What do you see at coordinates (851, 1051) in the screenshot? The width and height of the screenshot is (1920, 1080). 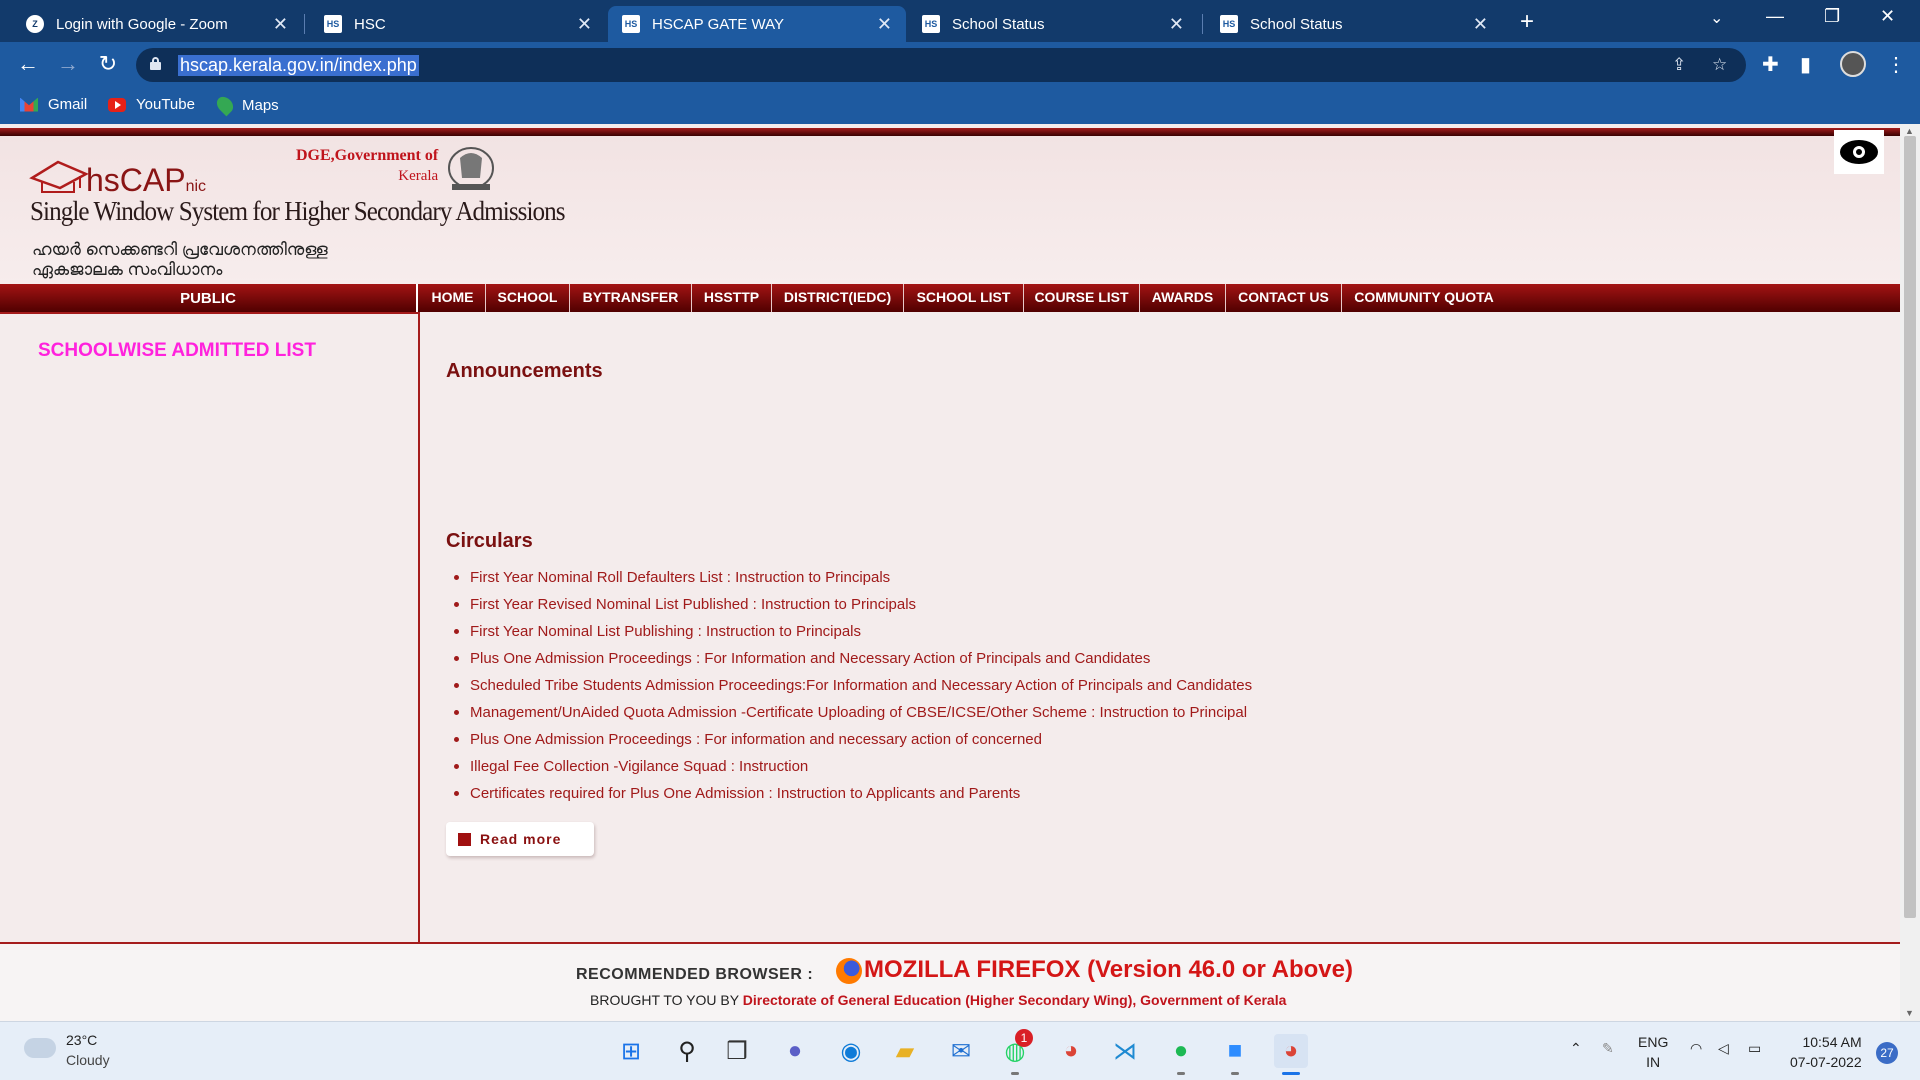 I see `edge-icon: ◉` at bounding box center [851, 1051].